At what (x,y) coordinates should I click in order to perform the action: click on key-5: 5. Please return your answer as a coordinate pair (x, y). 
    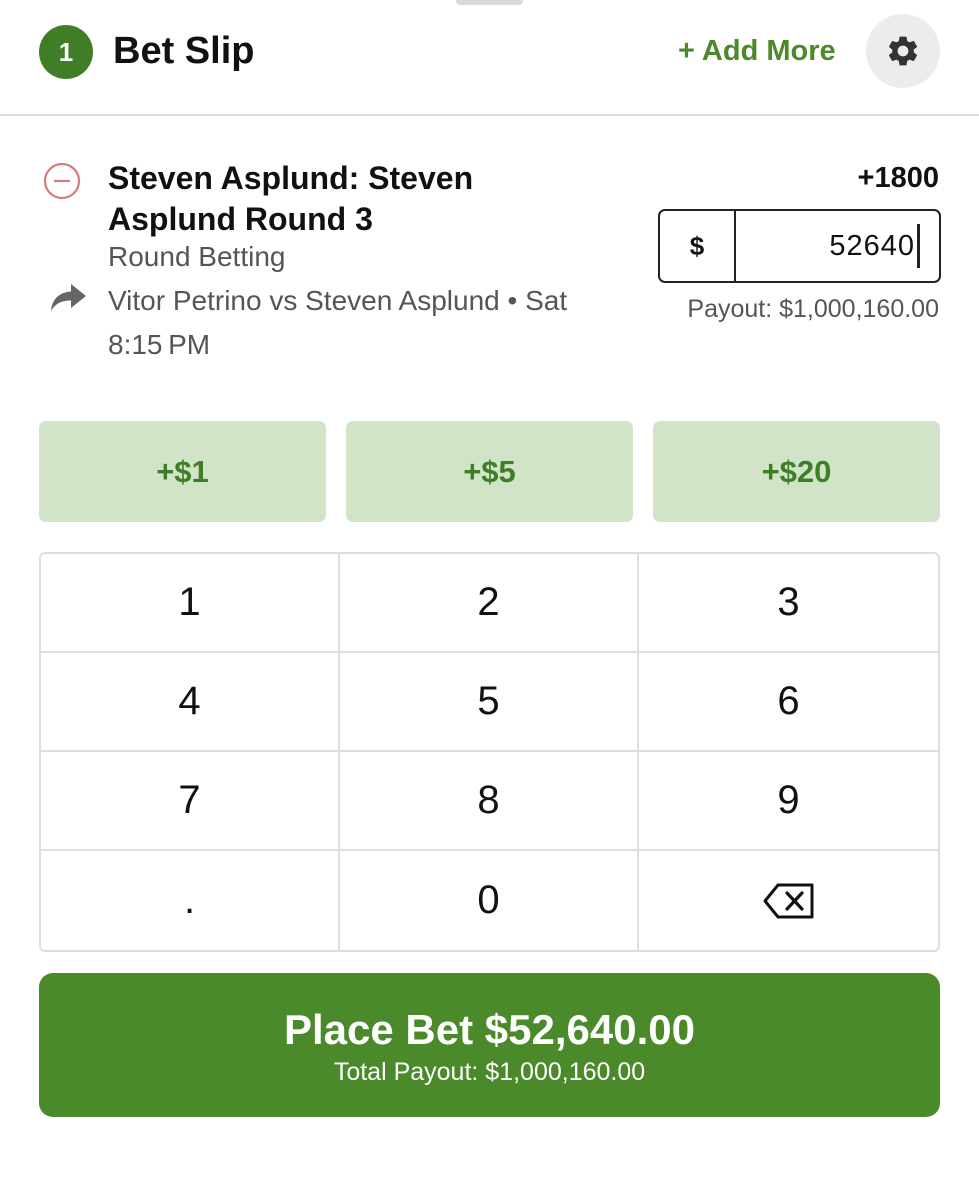
    Looking at the image, I should click on (489, 702).